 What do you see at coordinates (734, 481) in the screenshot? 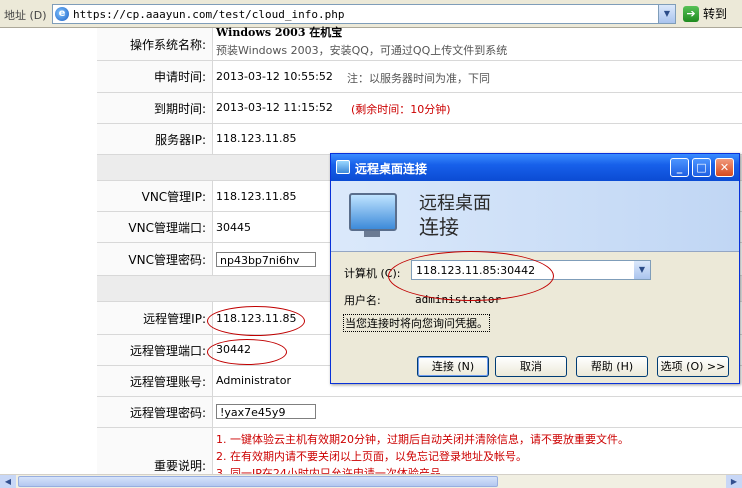
I see `scroll-right-arrow-icon: ▶` at bounding box center [734, 481].